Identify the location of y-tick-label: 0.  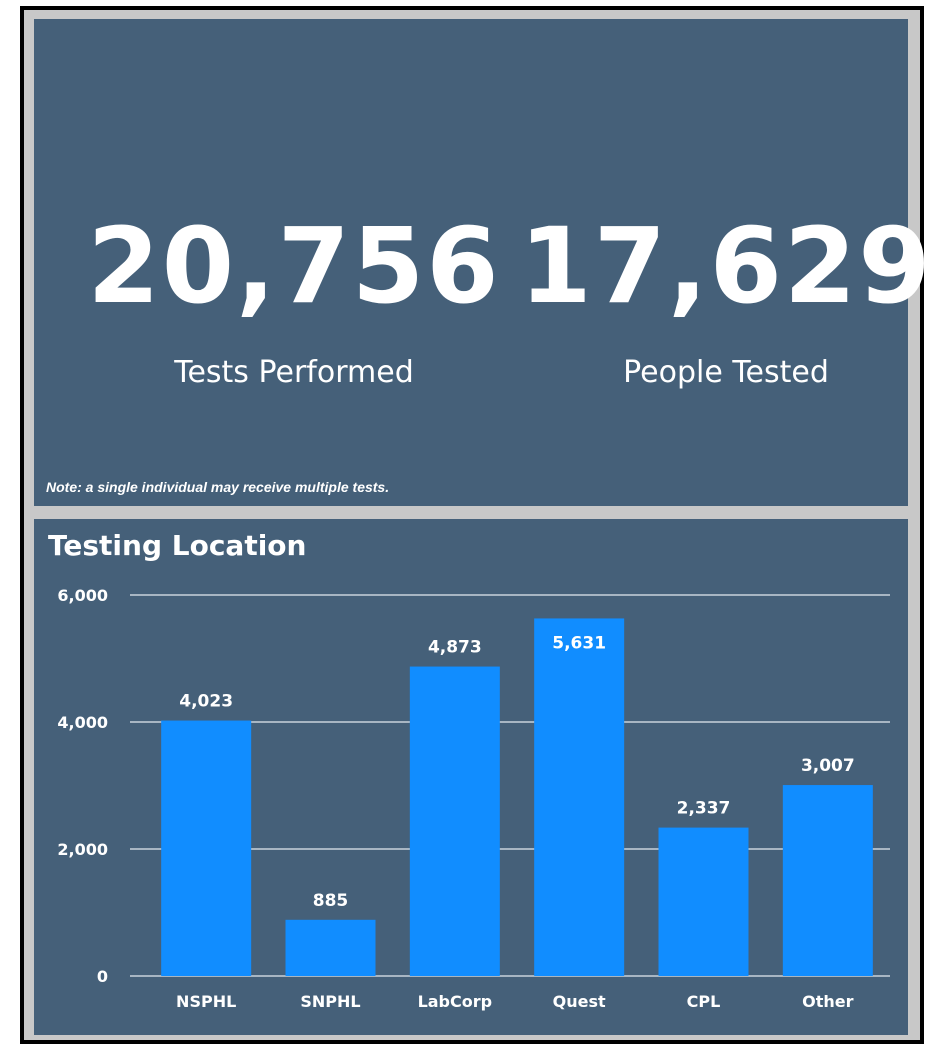
(102, 976).